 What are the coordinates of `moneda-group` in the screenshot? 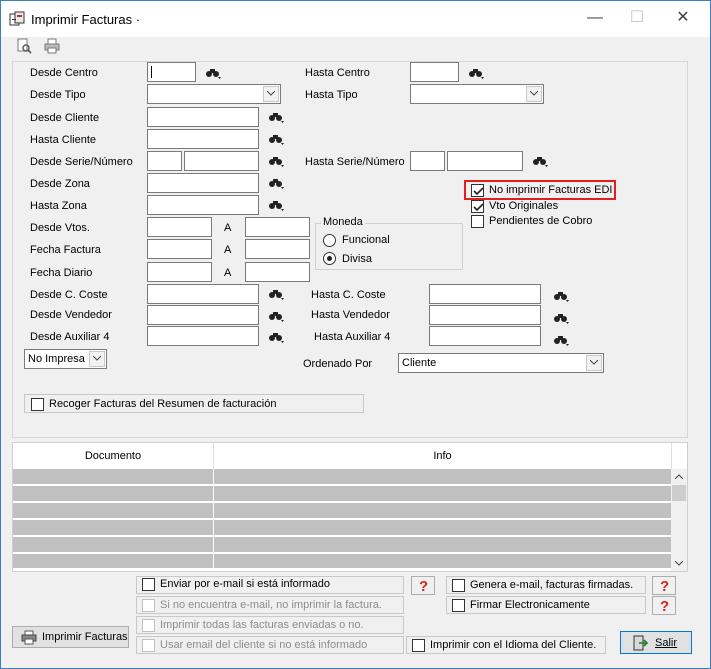 It's located at (389, 246).